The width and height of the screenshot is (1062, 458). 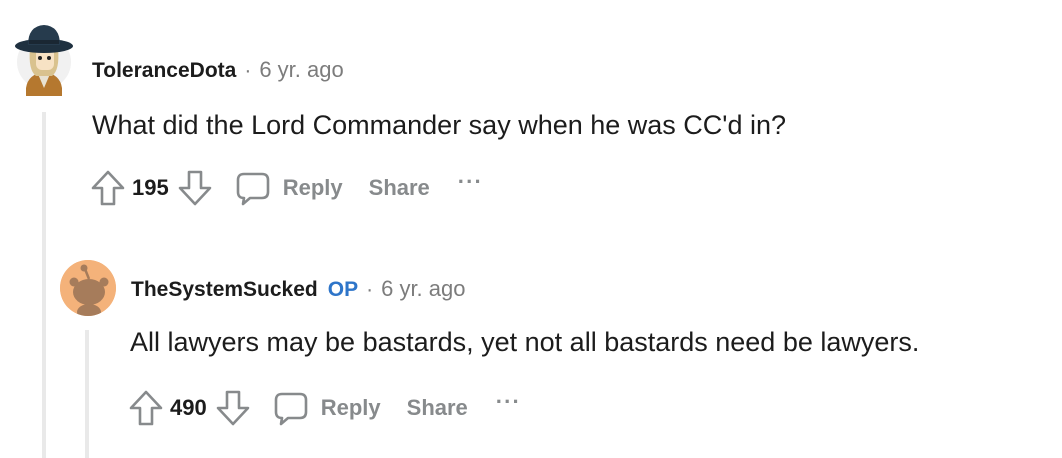 I want to click on comment-actions: 490 Reply Share ···, so click(x=324, y=407).